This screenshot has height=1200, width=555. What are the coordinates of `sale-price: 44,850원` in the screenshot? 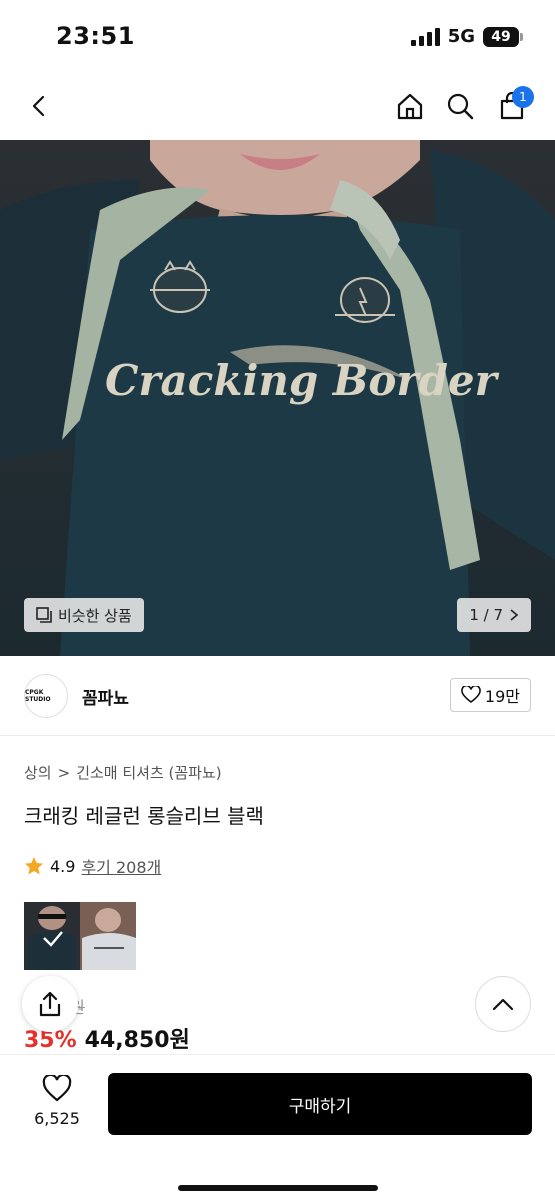 It's located at (137, 1040).